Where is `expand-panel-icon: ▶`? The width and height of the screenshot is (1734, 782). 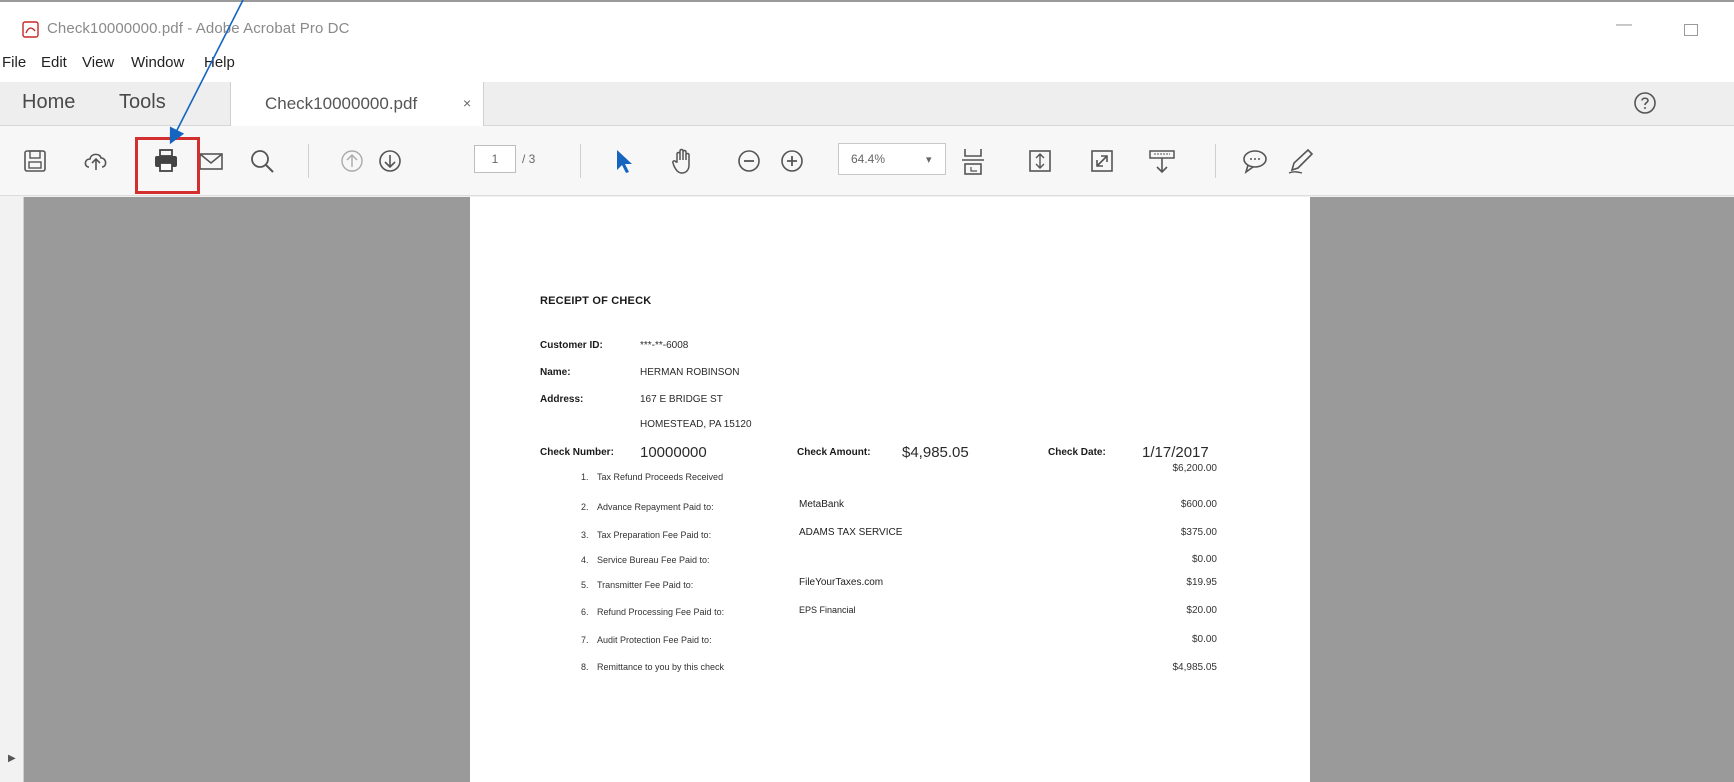
expand-panel-icon: ▶ is located at coordinates (12, 758).